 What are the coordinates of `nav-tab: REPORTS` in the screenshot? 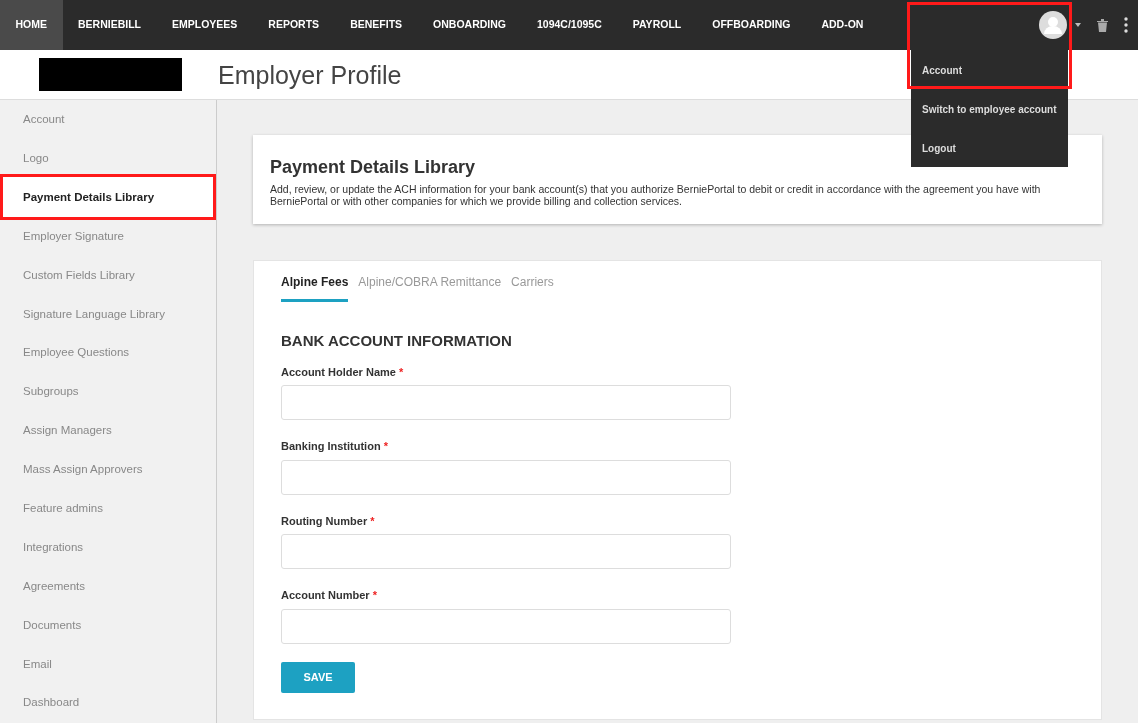 It's located at (293, 25).